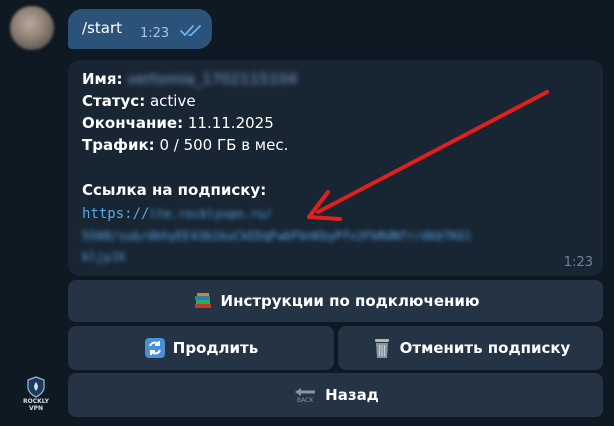 This screenshot has height=426, width=614. I want to click on status-label: Статус:, so click(114, 101).